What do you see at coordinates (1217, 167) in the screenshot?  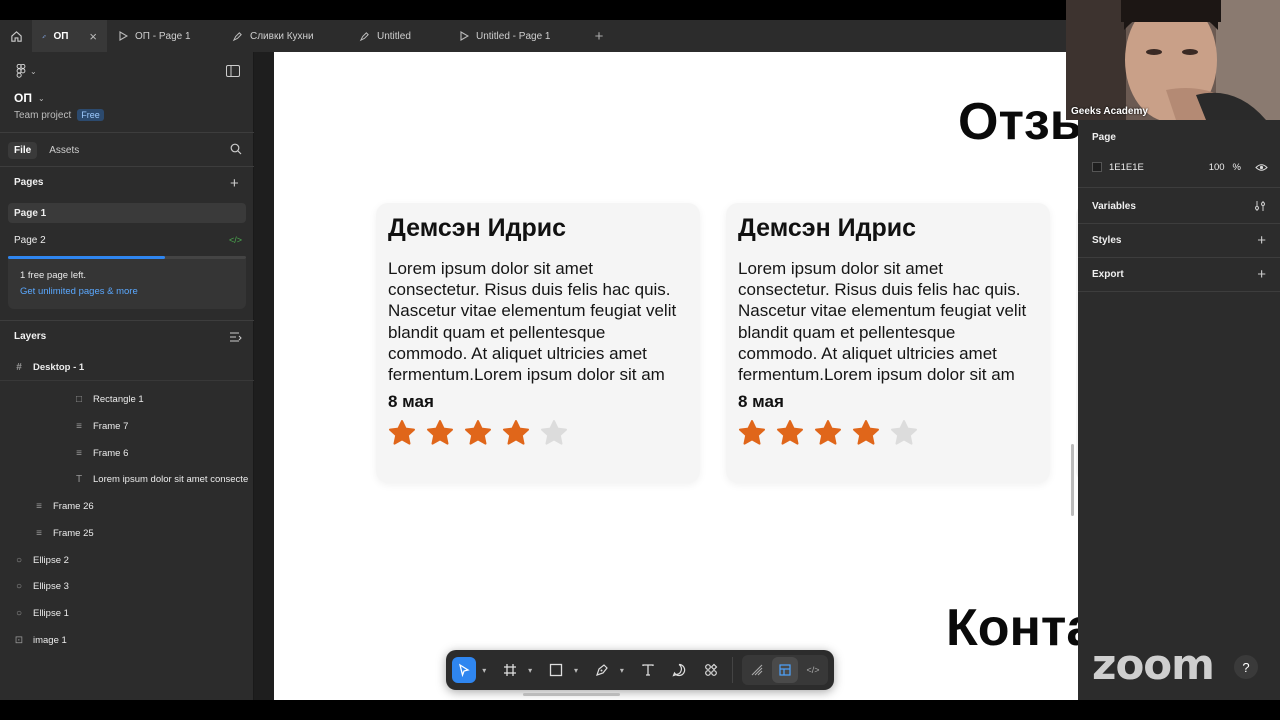 I see `bg-opacity: 100` at bounding box center [1217, 167].